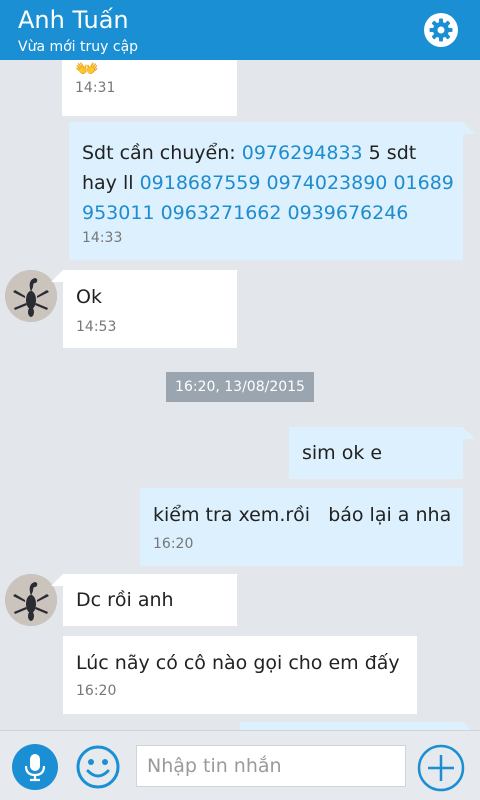 Image resolution: width=480 pixels, height=800 pixels. Describe the element at coordinates (118, 213) in the screenshot. I see `phone-link: 953011` at that location.